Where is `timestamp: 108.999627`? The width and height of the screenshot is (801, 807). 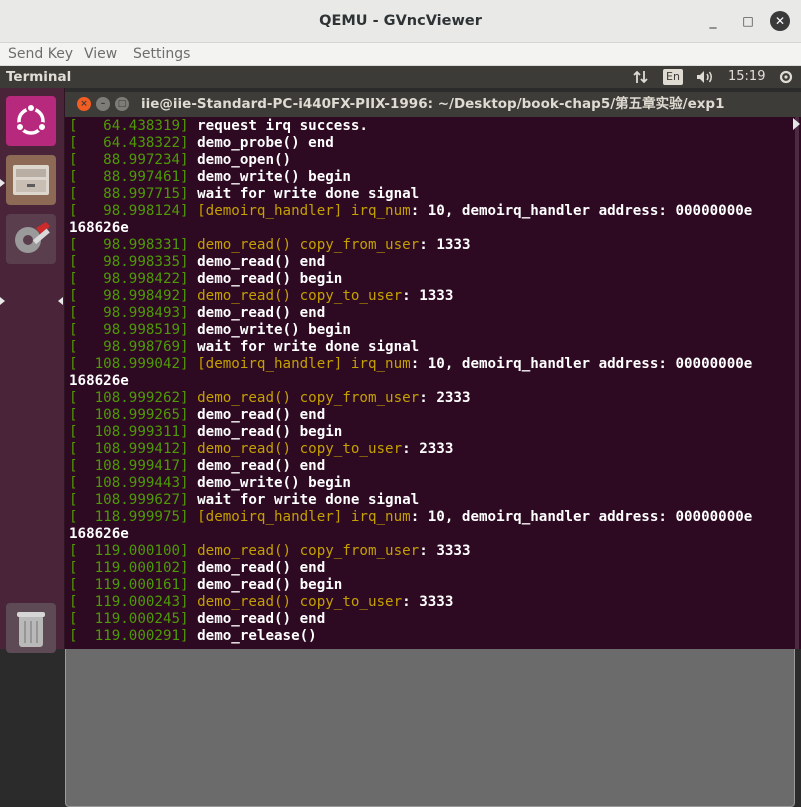
timestamp: 108.999627 is located at coordinates (129, 500).